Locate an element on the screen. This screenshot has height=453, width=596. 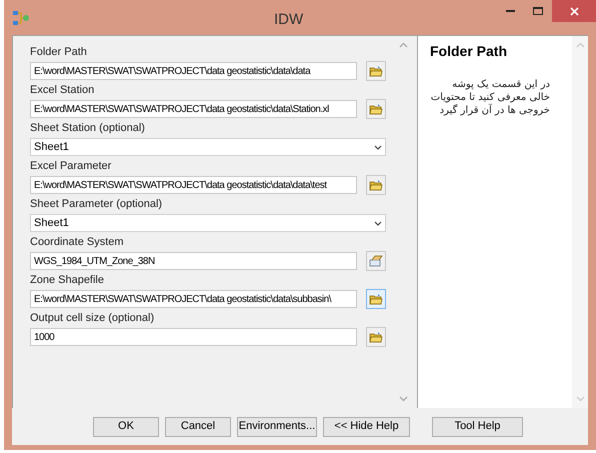
form-icon is located at coordinates (376, 261).